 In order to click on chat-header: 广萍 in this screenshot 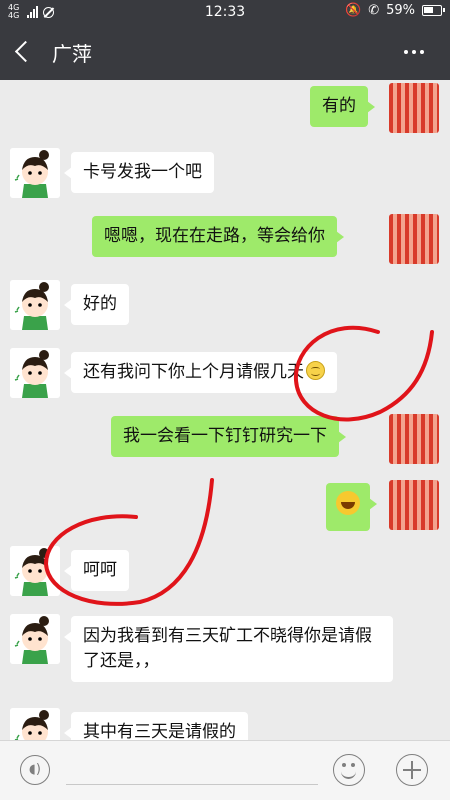, I will do `click(225, 52)`.